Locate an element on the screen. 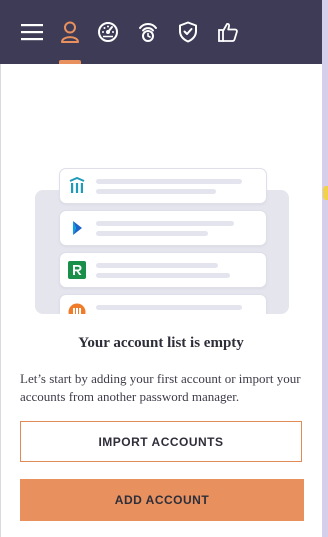  alarm-radar-icon is located at coordinates (148, 32).